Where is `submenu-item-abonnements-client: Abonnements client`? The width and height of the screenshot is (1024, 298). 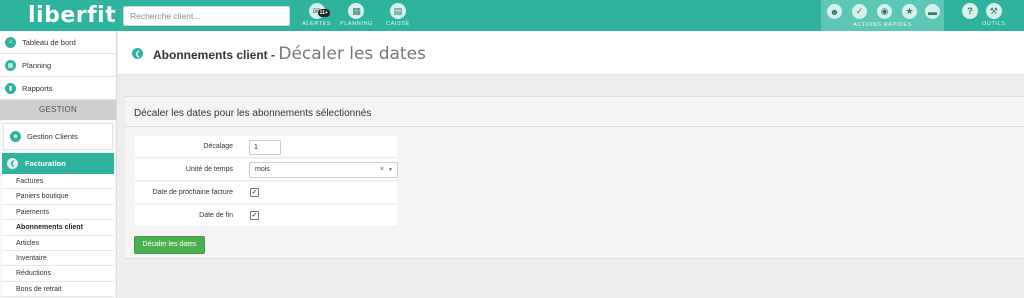 submenu-item-abonnements-client: Abonnements client is located at coordinates (58, 228).